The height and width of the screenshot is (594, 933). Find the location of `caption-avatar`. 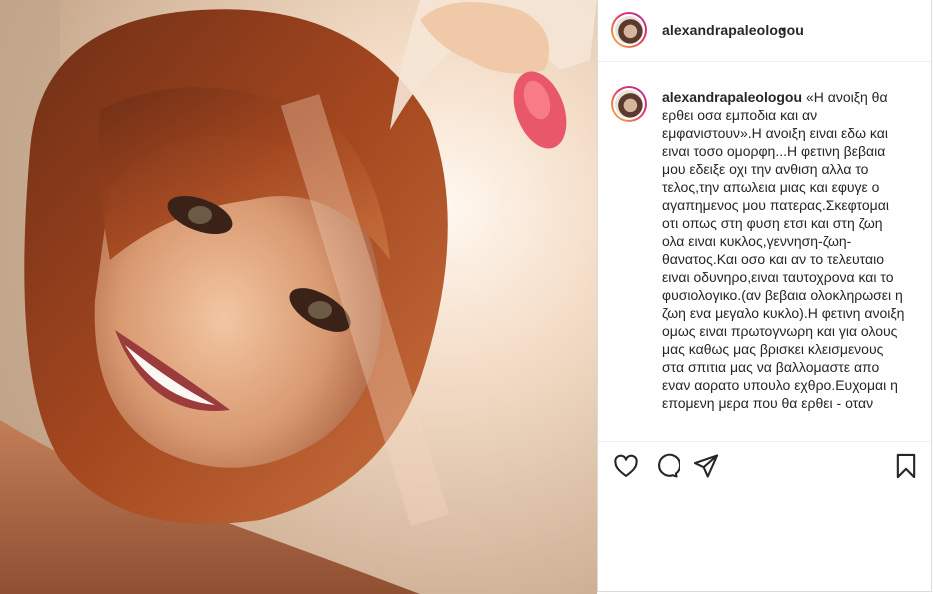

caption-avatar is located at coordinates (629, 104).